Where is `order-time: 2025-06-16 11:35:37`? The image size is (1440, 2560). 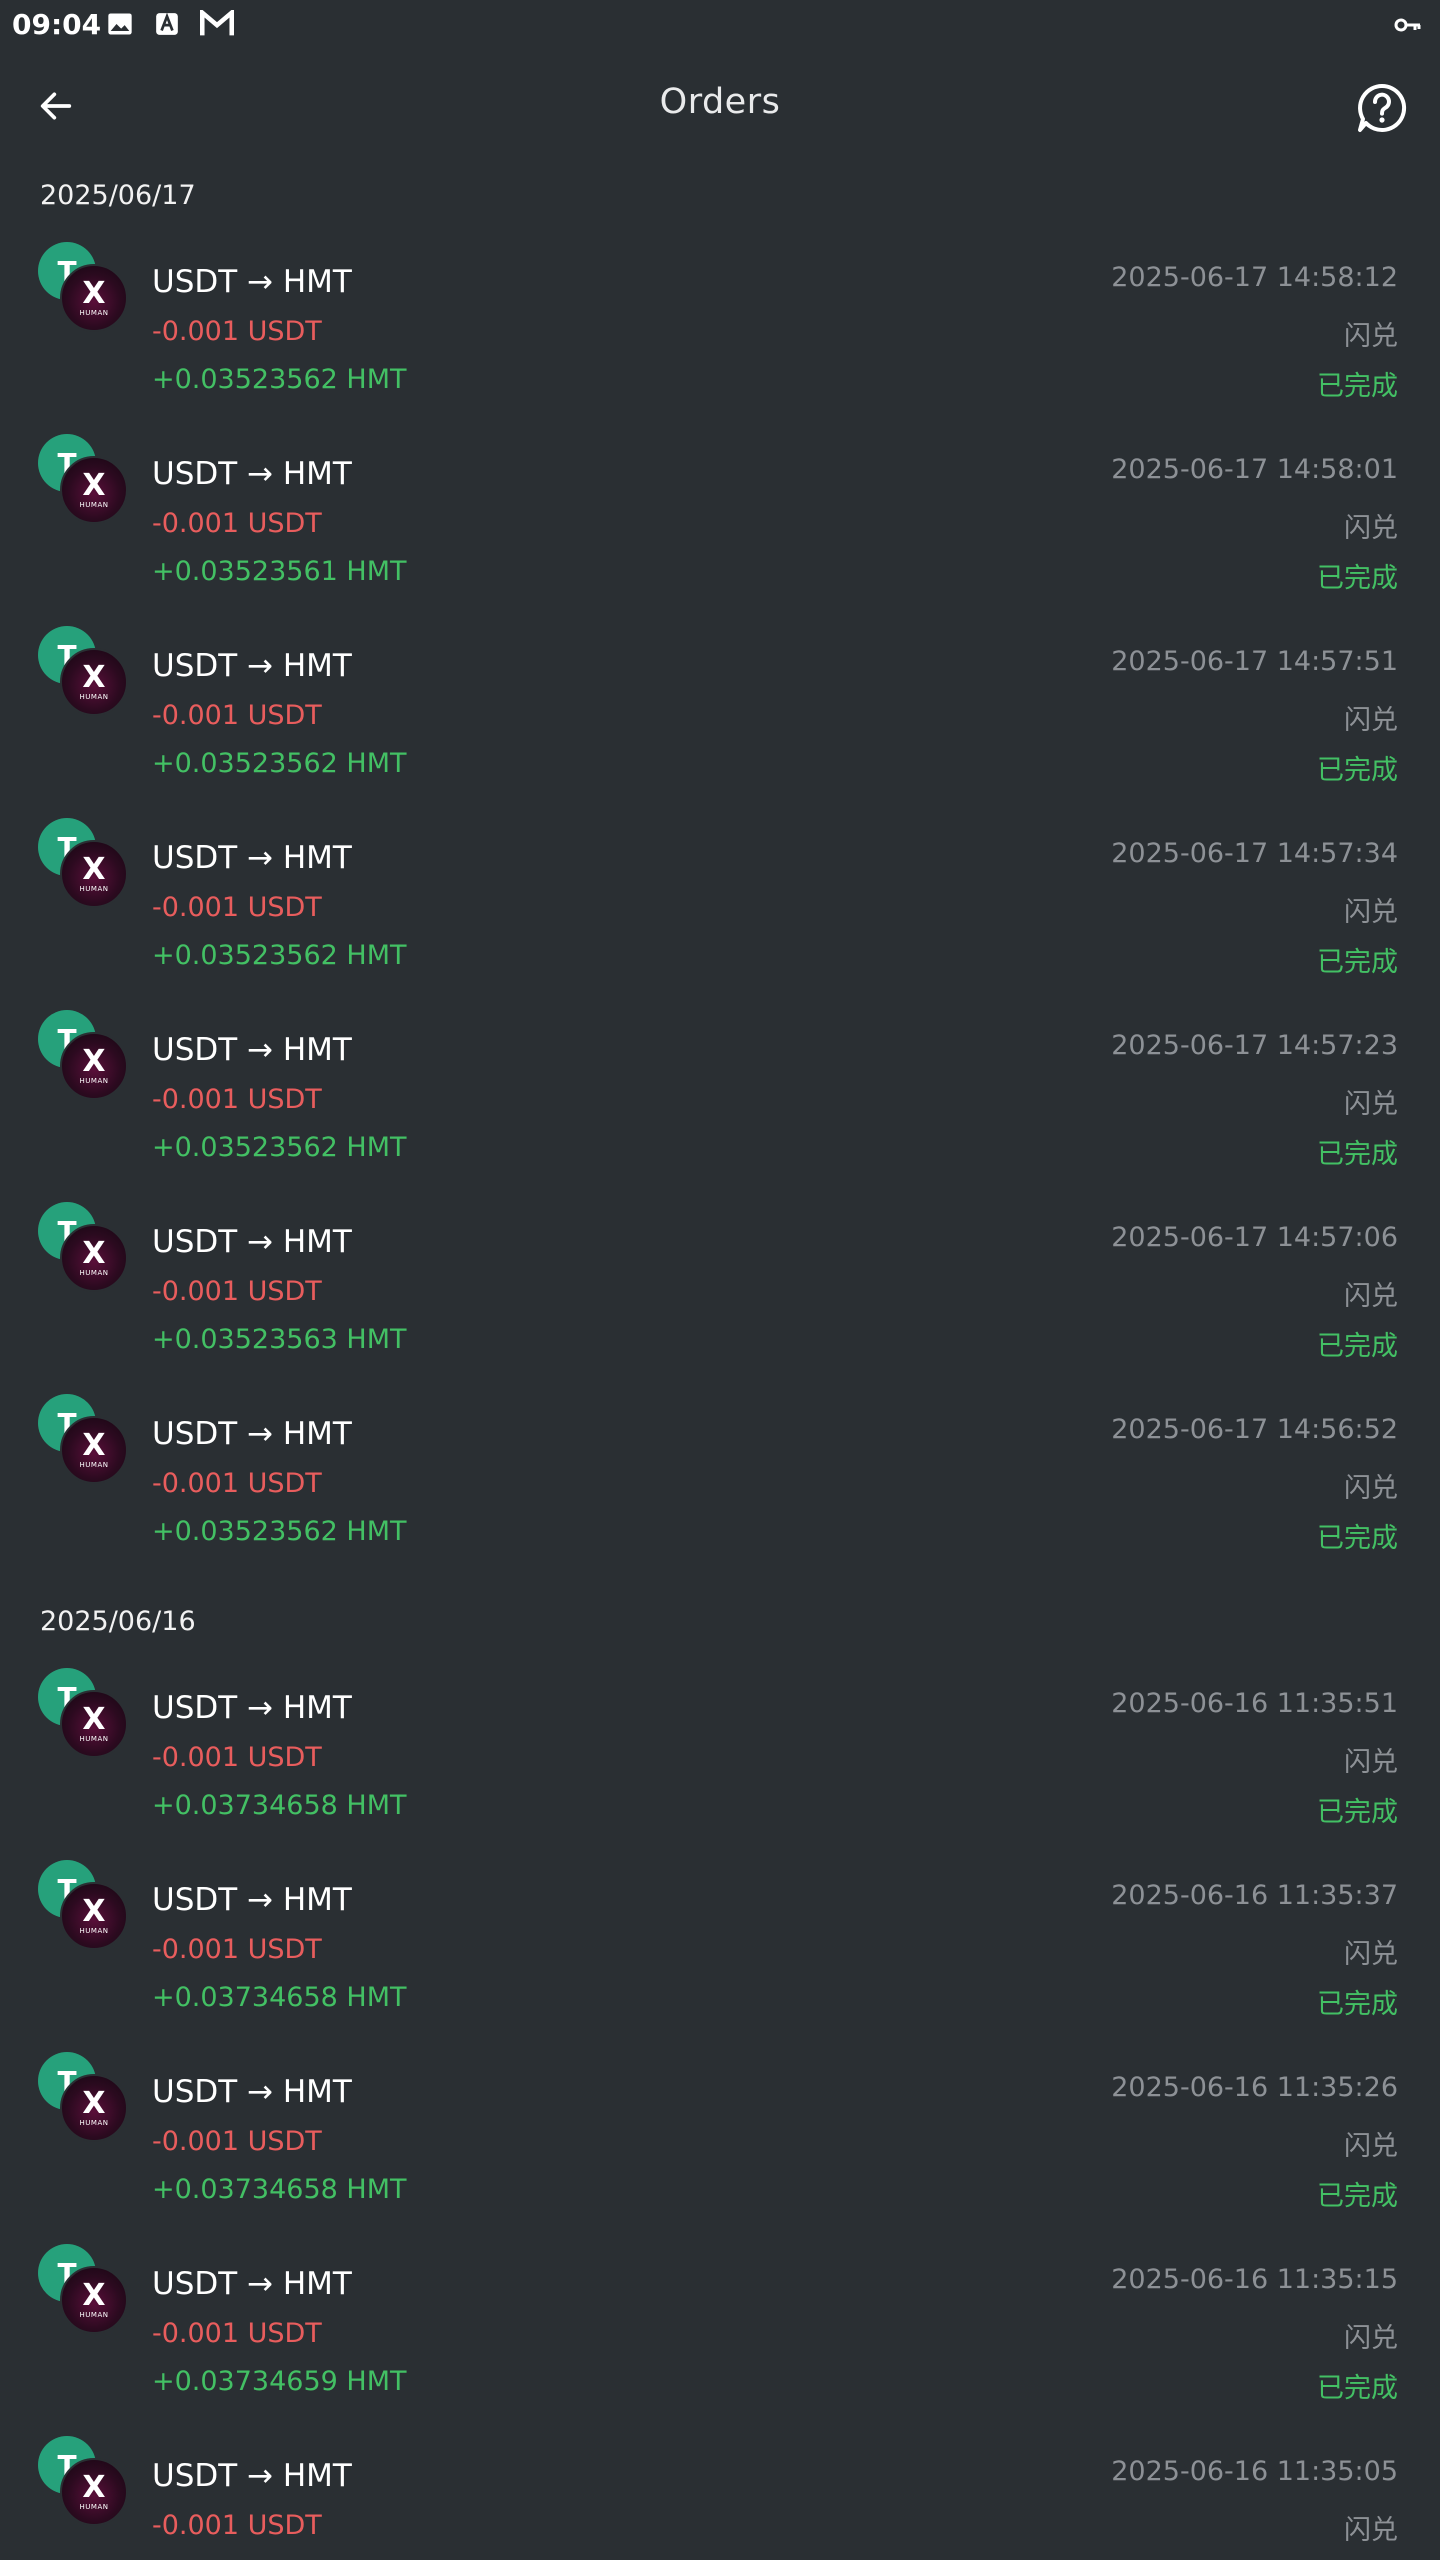
order-time: 2025-06-16 11:35:37 is located at coordinates (1254, 1895).